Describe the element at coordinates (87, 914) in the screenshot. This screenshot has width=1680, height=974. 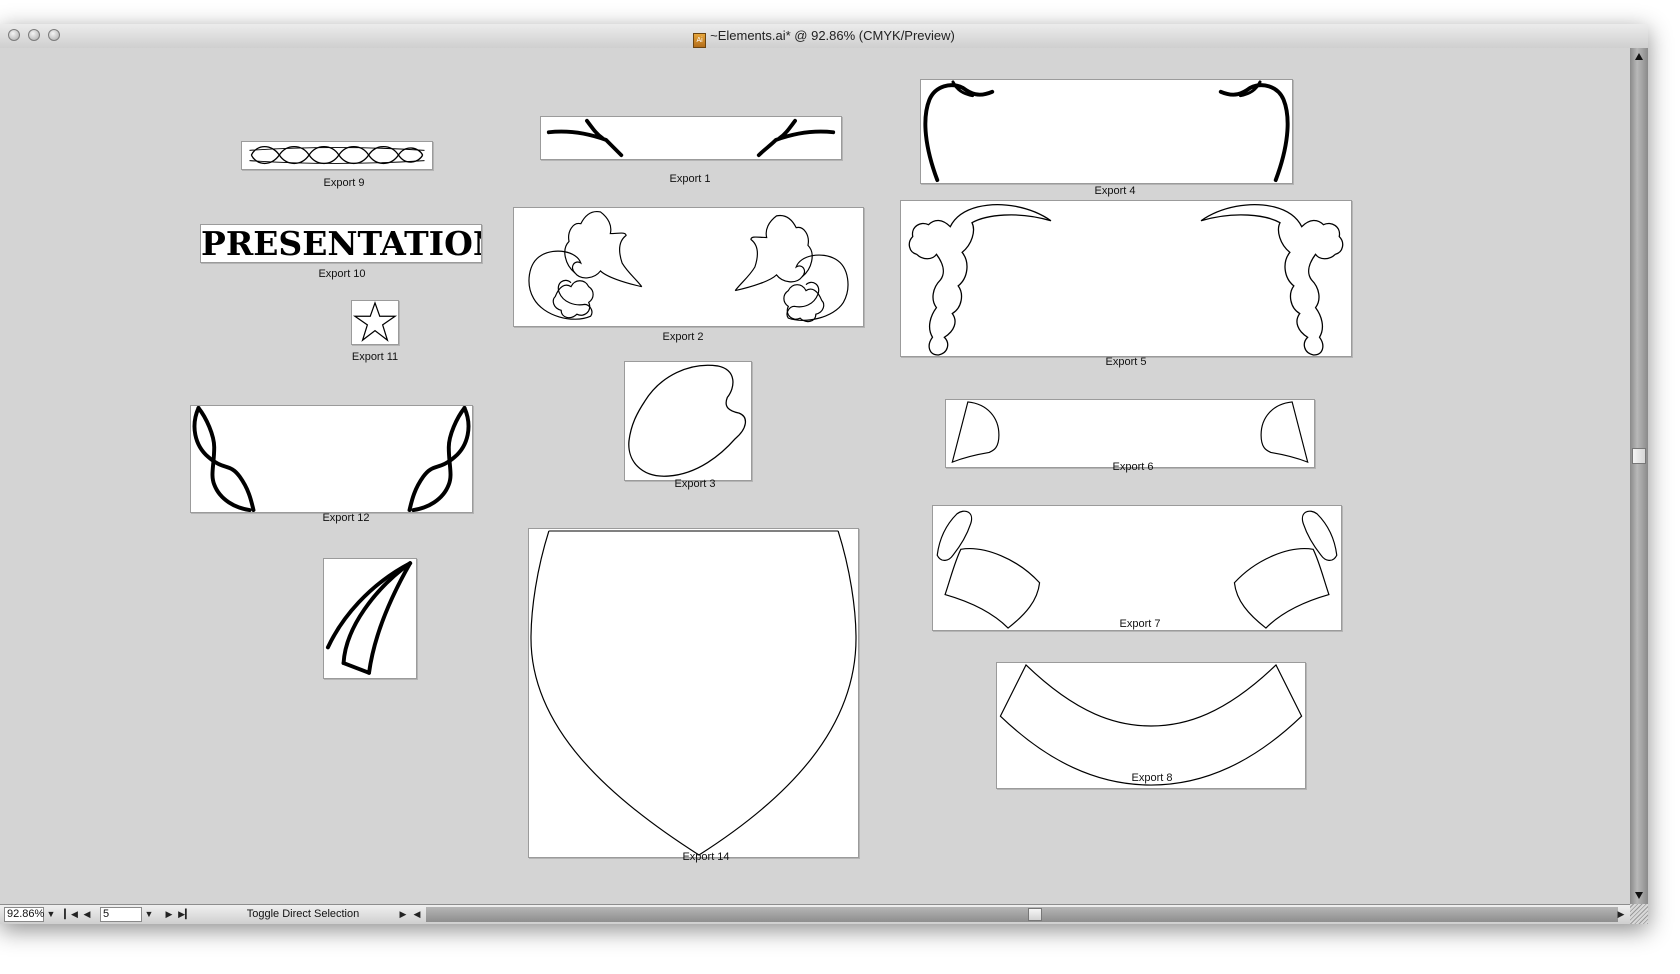
I see `previous-artboard-icon: ◀` at that location.